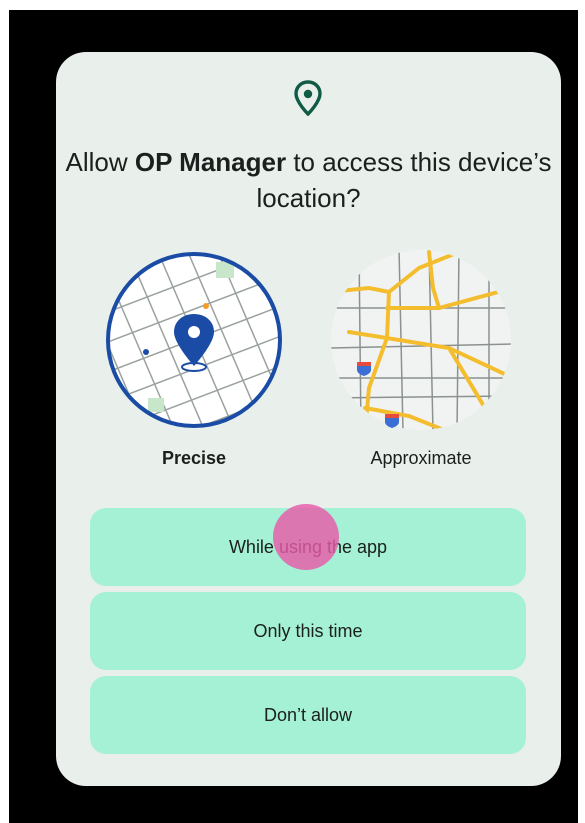 This screenshot has width=585, height=823. Describe the element at coordinates (210, 162) in the screenshot. I see `app-name: OP Manager` at that location.